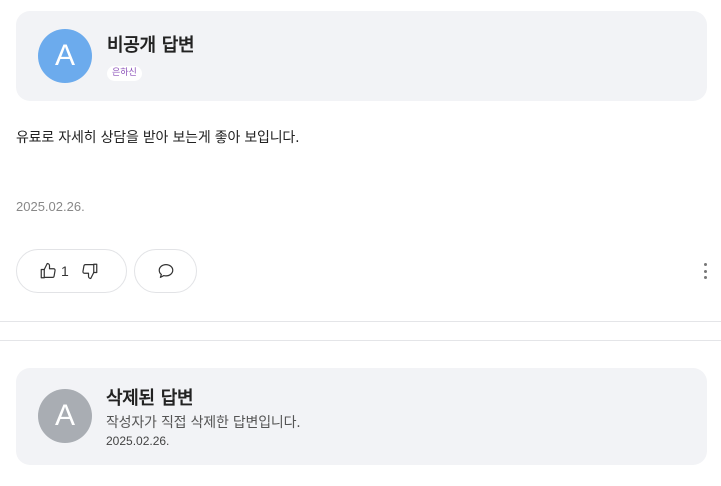  I want to click on more-vertical-icon, so click(705, 271).